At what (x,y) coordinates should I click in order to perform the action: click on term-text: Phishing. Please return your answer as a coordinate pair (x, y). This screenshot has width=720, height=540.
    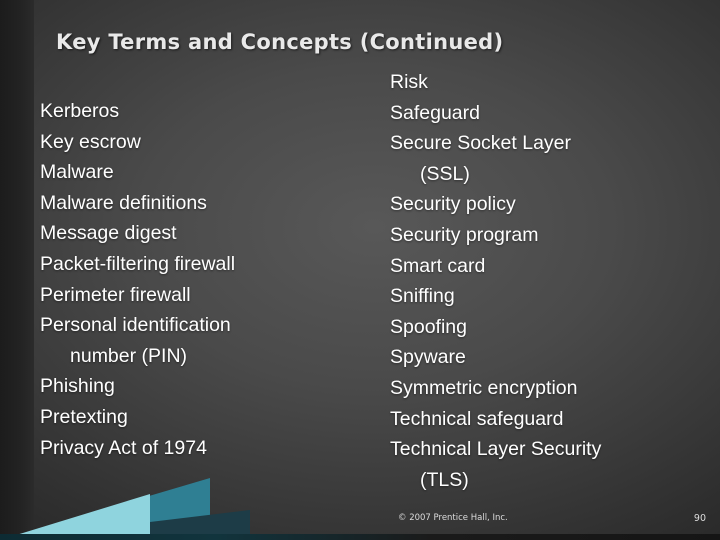
    Looking at the image, I should click on (77, 386).